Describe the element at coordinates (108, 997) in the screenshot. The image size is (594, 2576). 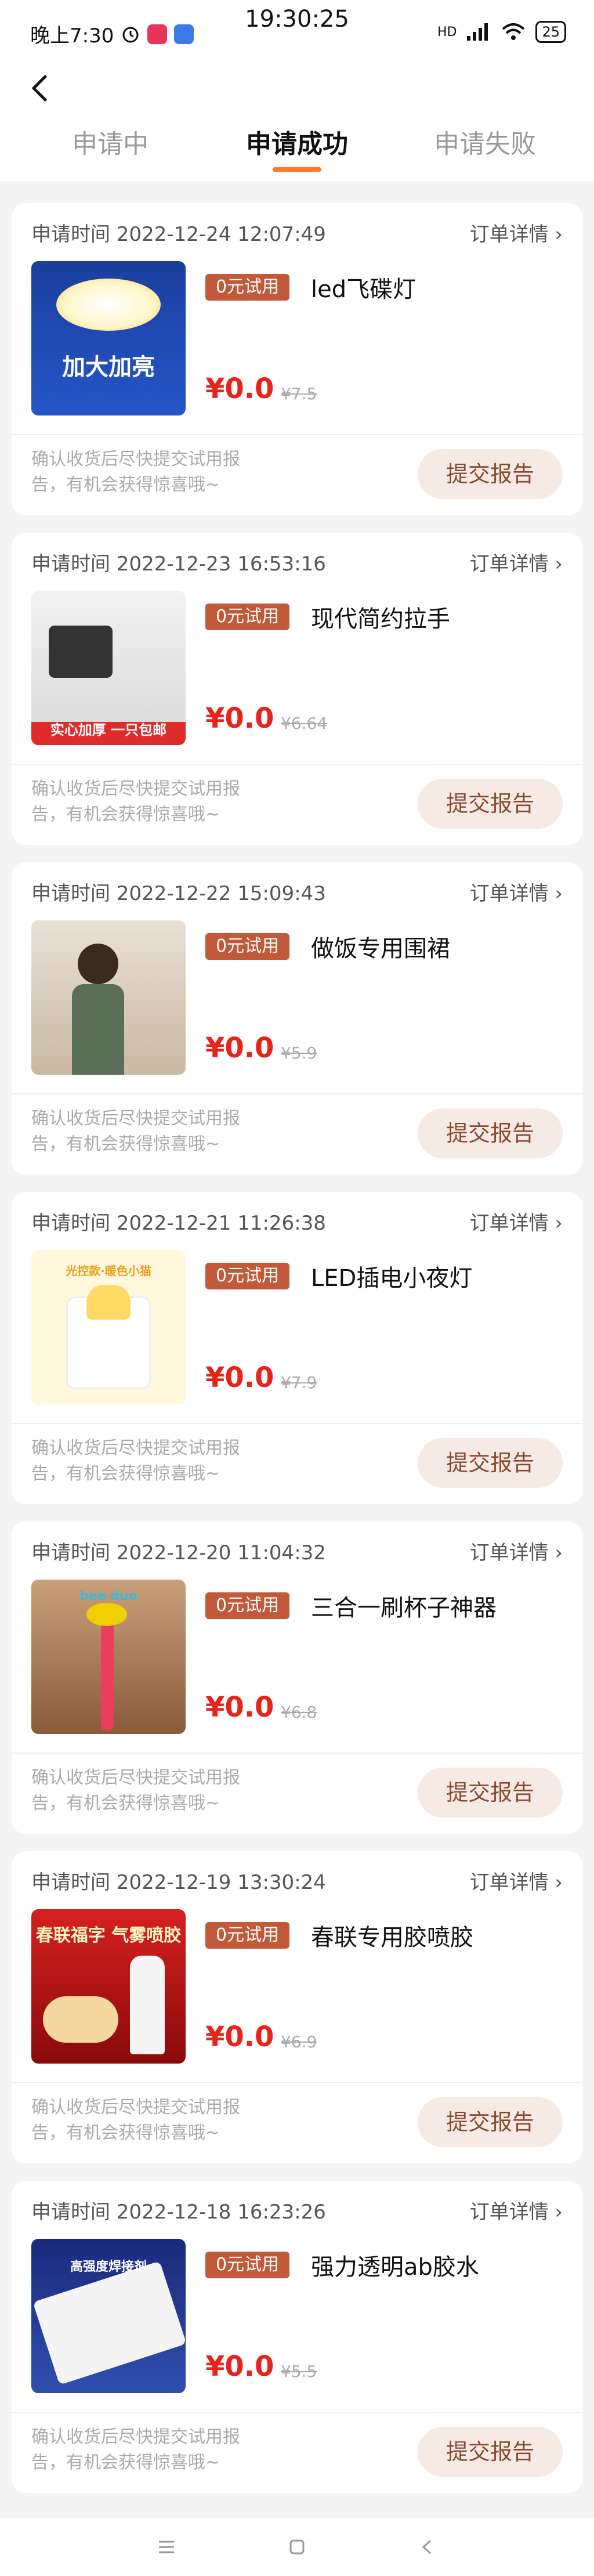
I see `product-image` at that location.